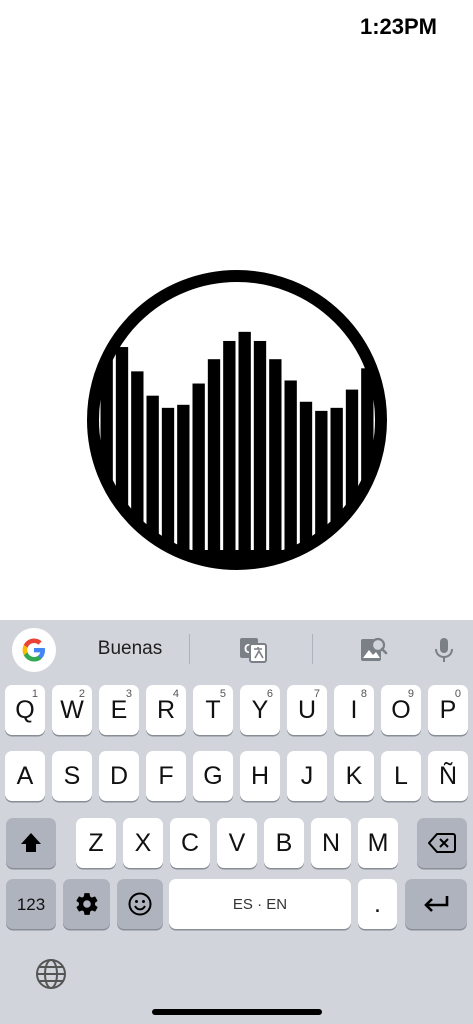 The height and width of the screenshot is (1024, 473). I want to click on key-number-hint: 6, so click(269, 694).